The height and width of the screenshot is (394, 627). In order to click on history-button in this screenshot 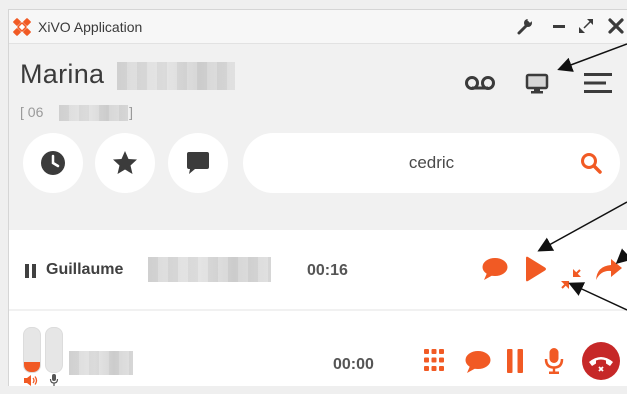, I will do `click(53, 163)`.